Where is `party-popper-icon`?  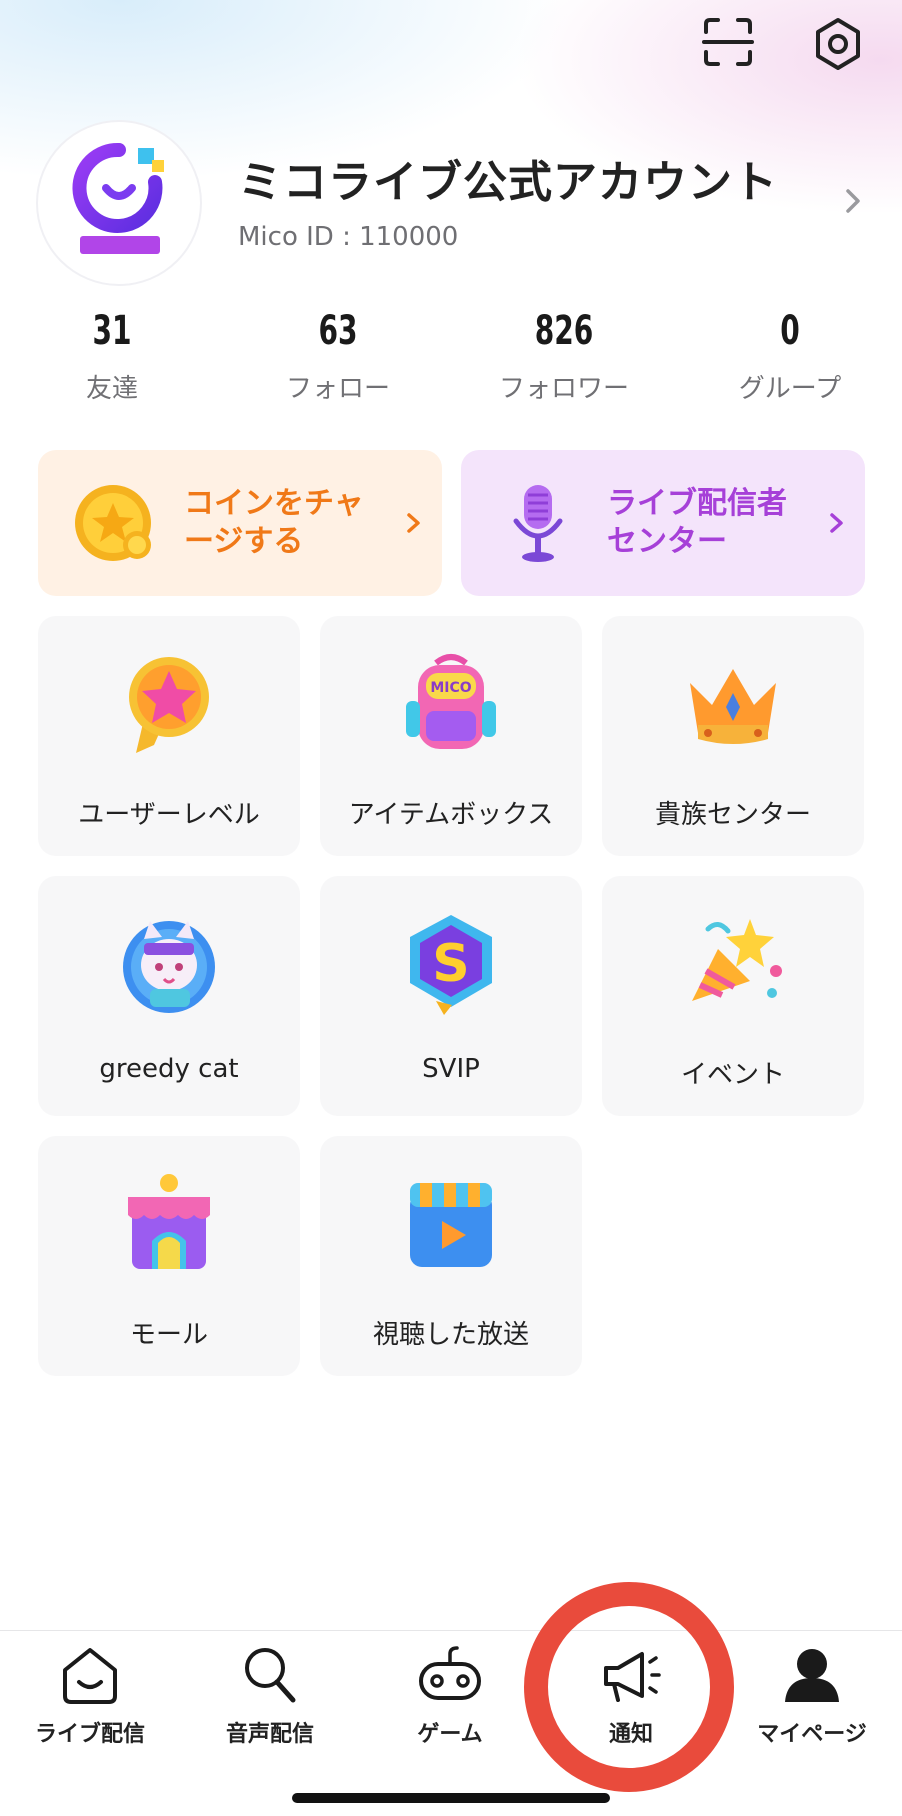
party-popper-icon is located at coordinates (733, 964).